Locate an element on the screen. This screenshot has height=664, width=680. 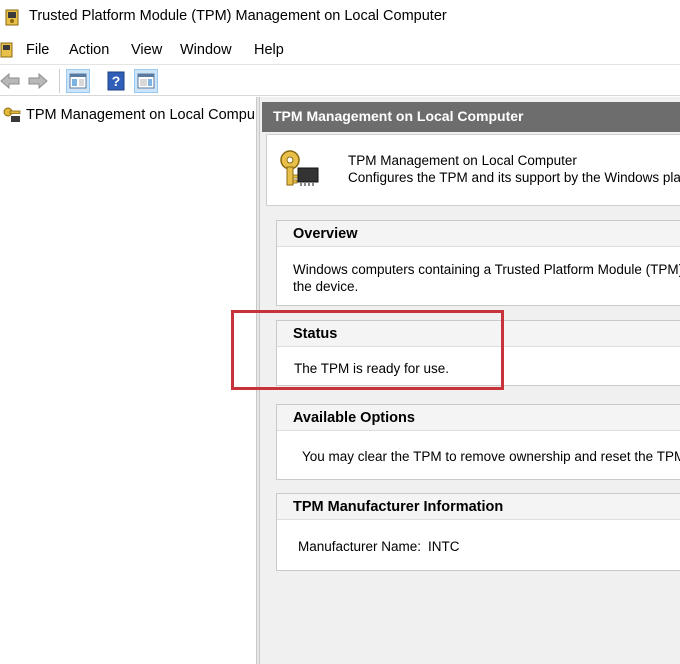
forward-button is located at coordinates (38, 81).